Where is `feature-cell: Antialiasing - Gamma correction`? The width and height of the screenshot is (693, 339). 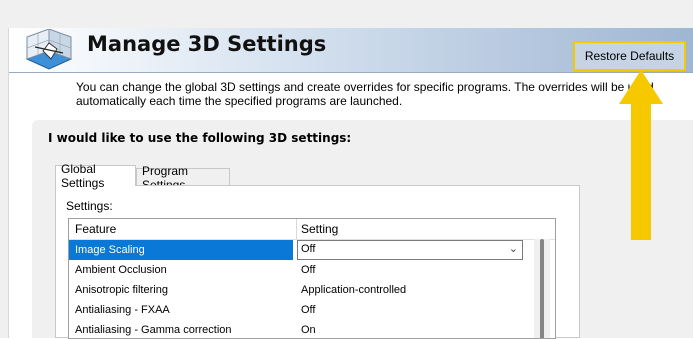
feature-cell: Antialiasing - Gamma correction is located at coordinates (153, 330).